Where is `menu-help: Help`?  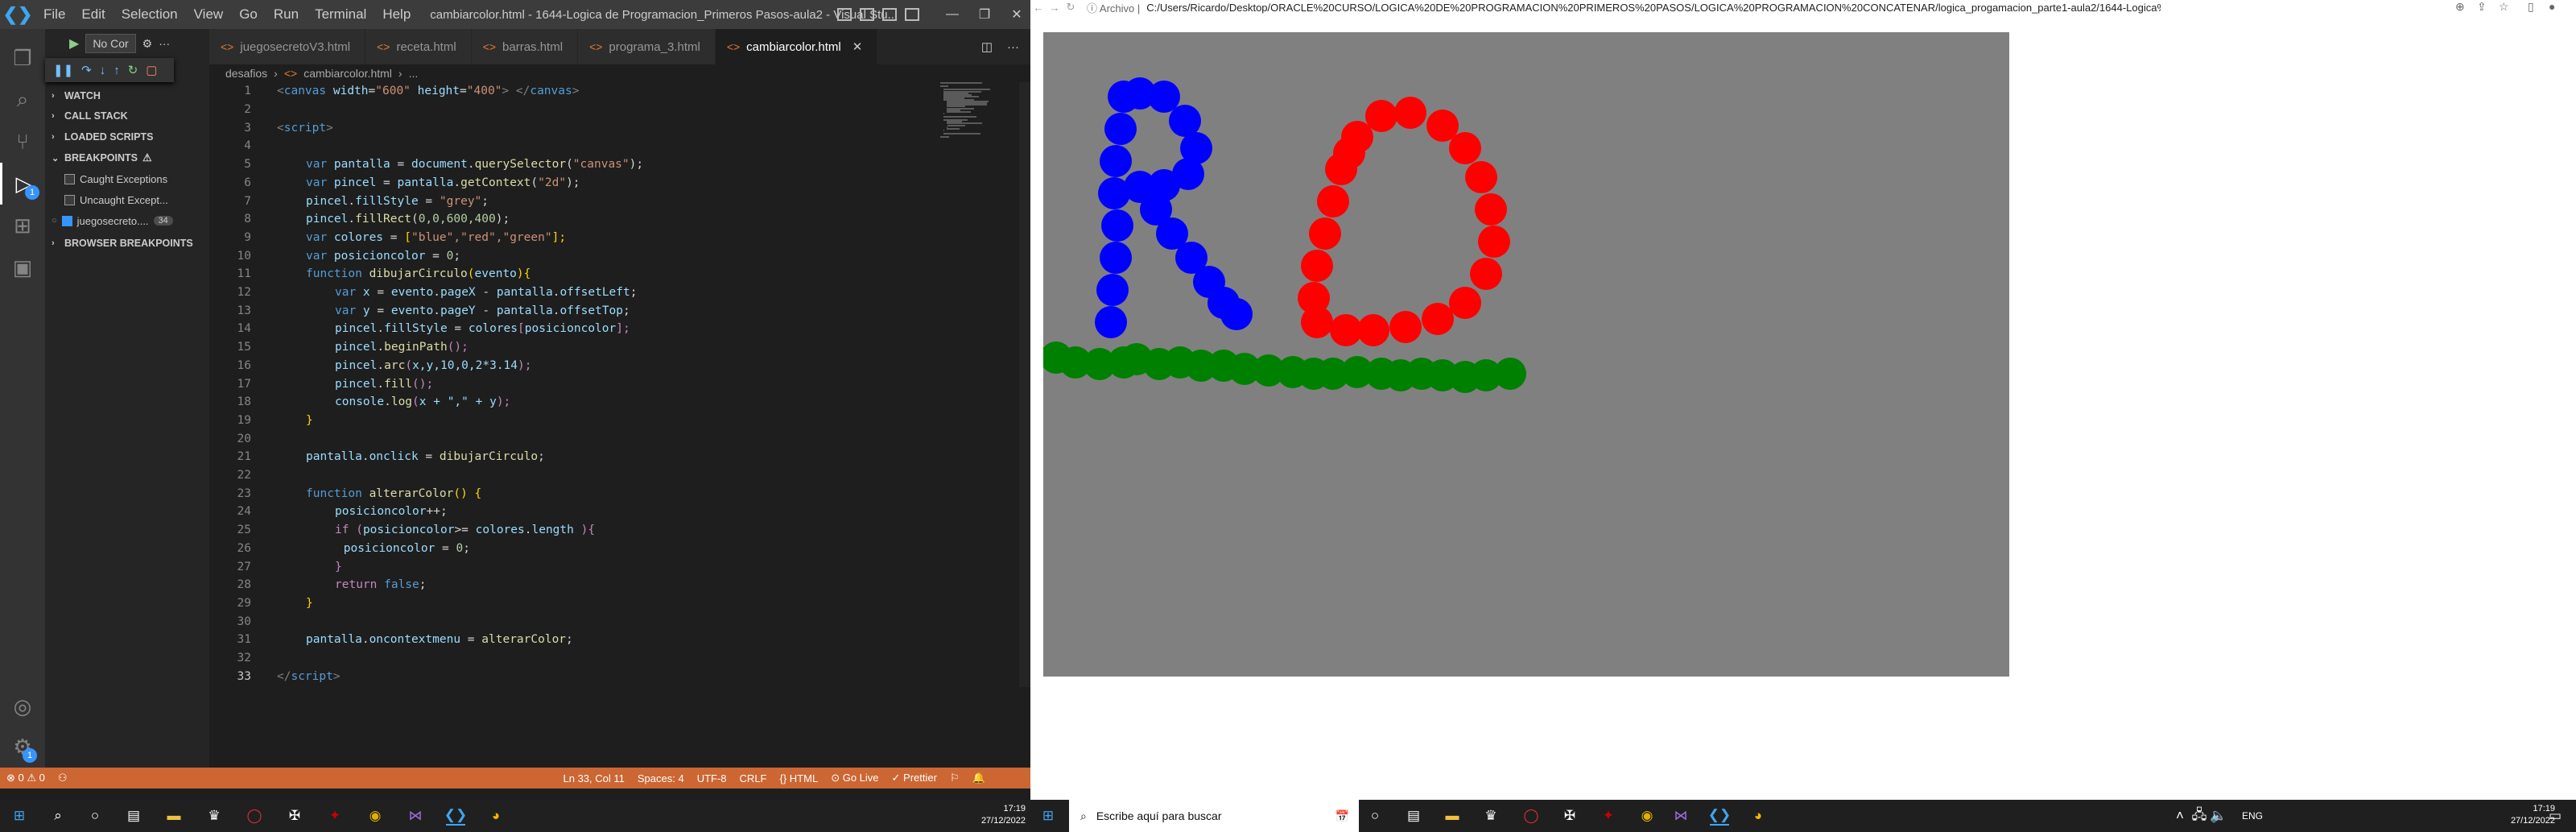 menu-help: Help is located at coordinates (396, 15).